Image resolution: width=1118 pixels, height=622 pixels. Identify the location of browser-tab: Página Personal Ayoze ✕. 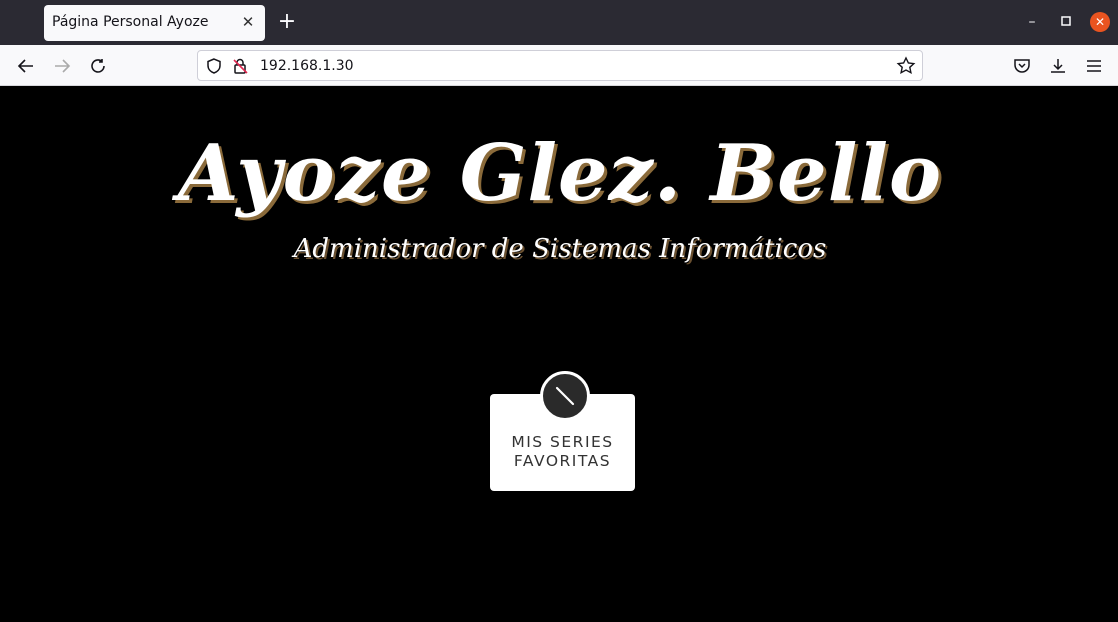
(154, 23).